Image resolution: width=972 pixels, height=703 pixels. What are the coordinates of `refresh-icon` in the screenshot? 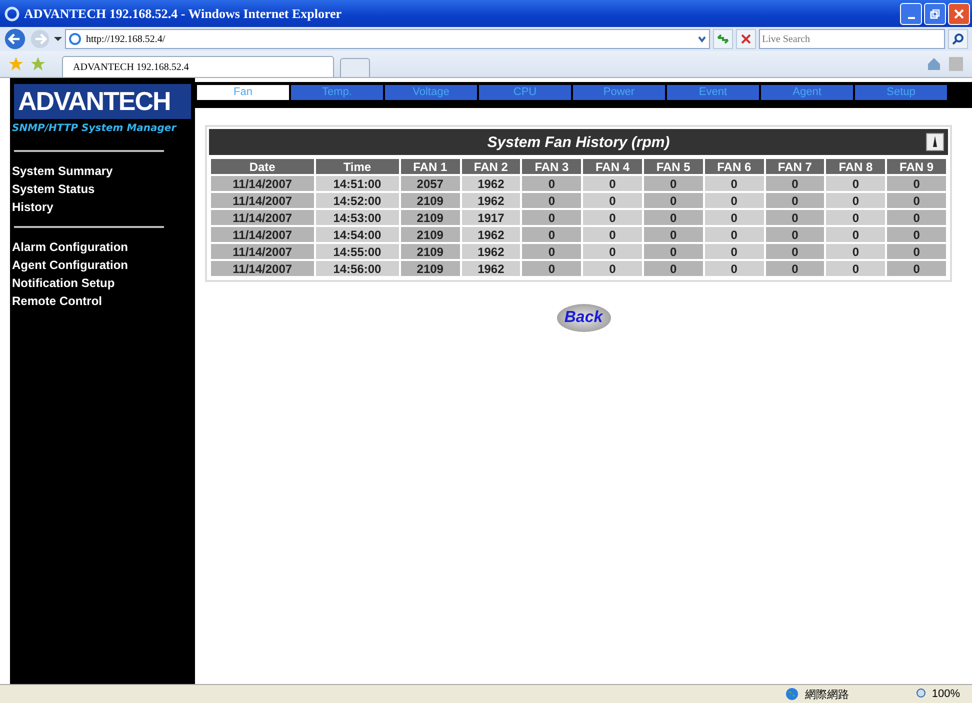 It's located at (723, 39).